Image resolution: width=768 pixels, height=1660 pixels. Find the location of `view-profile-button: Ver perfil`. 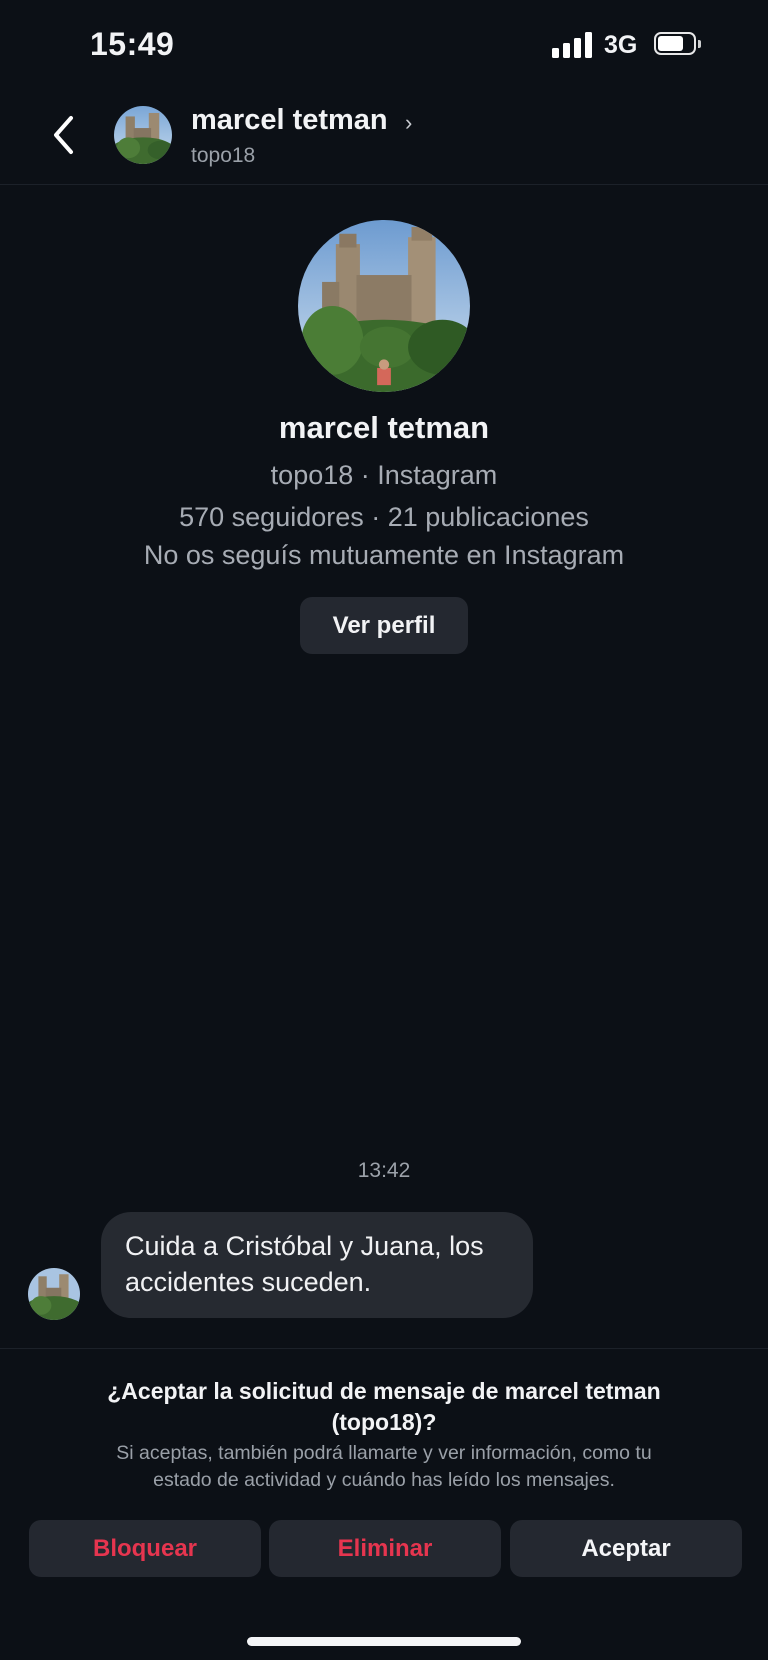

view-profile-button: Ver perfil is located at coordinates (384, 625).